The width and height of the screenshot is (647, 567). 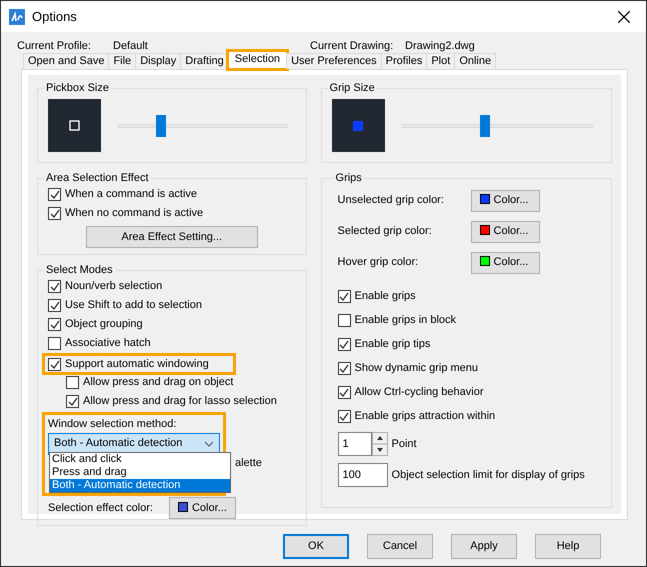 I want to click on caret-icon, so click(x=209, y=443).